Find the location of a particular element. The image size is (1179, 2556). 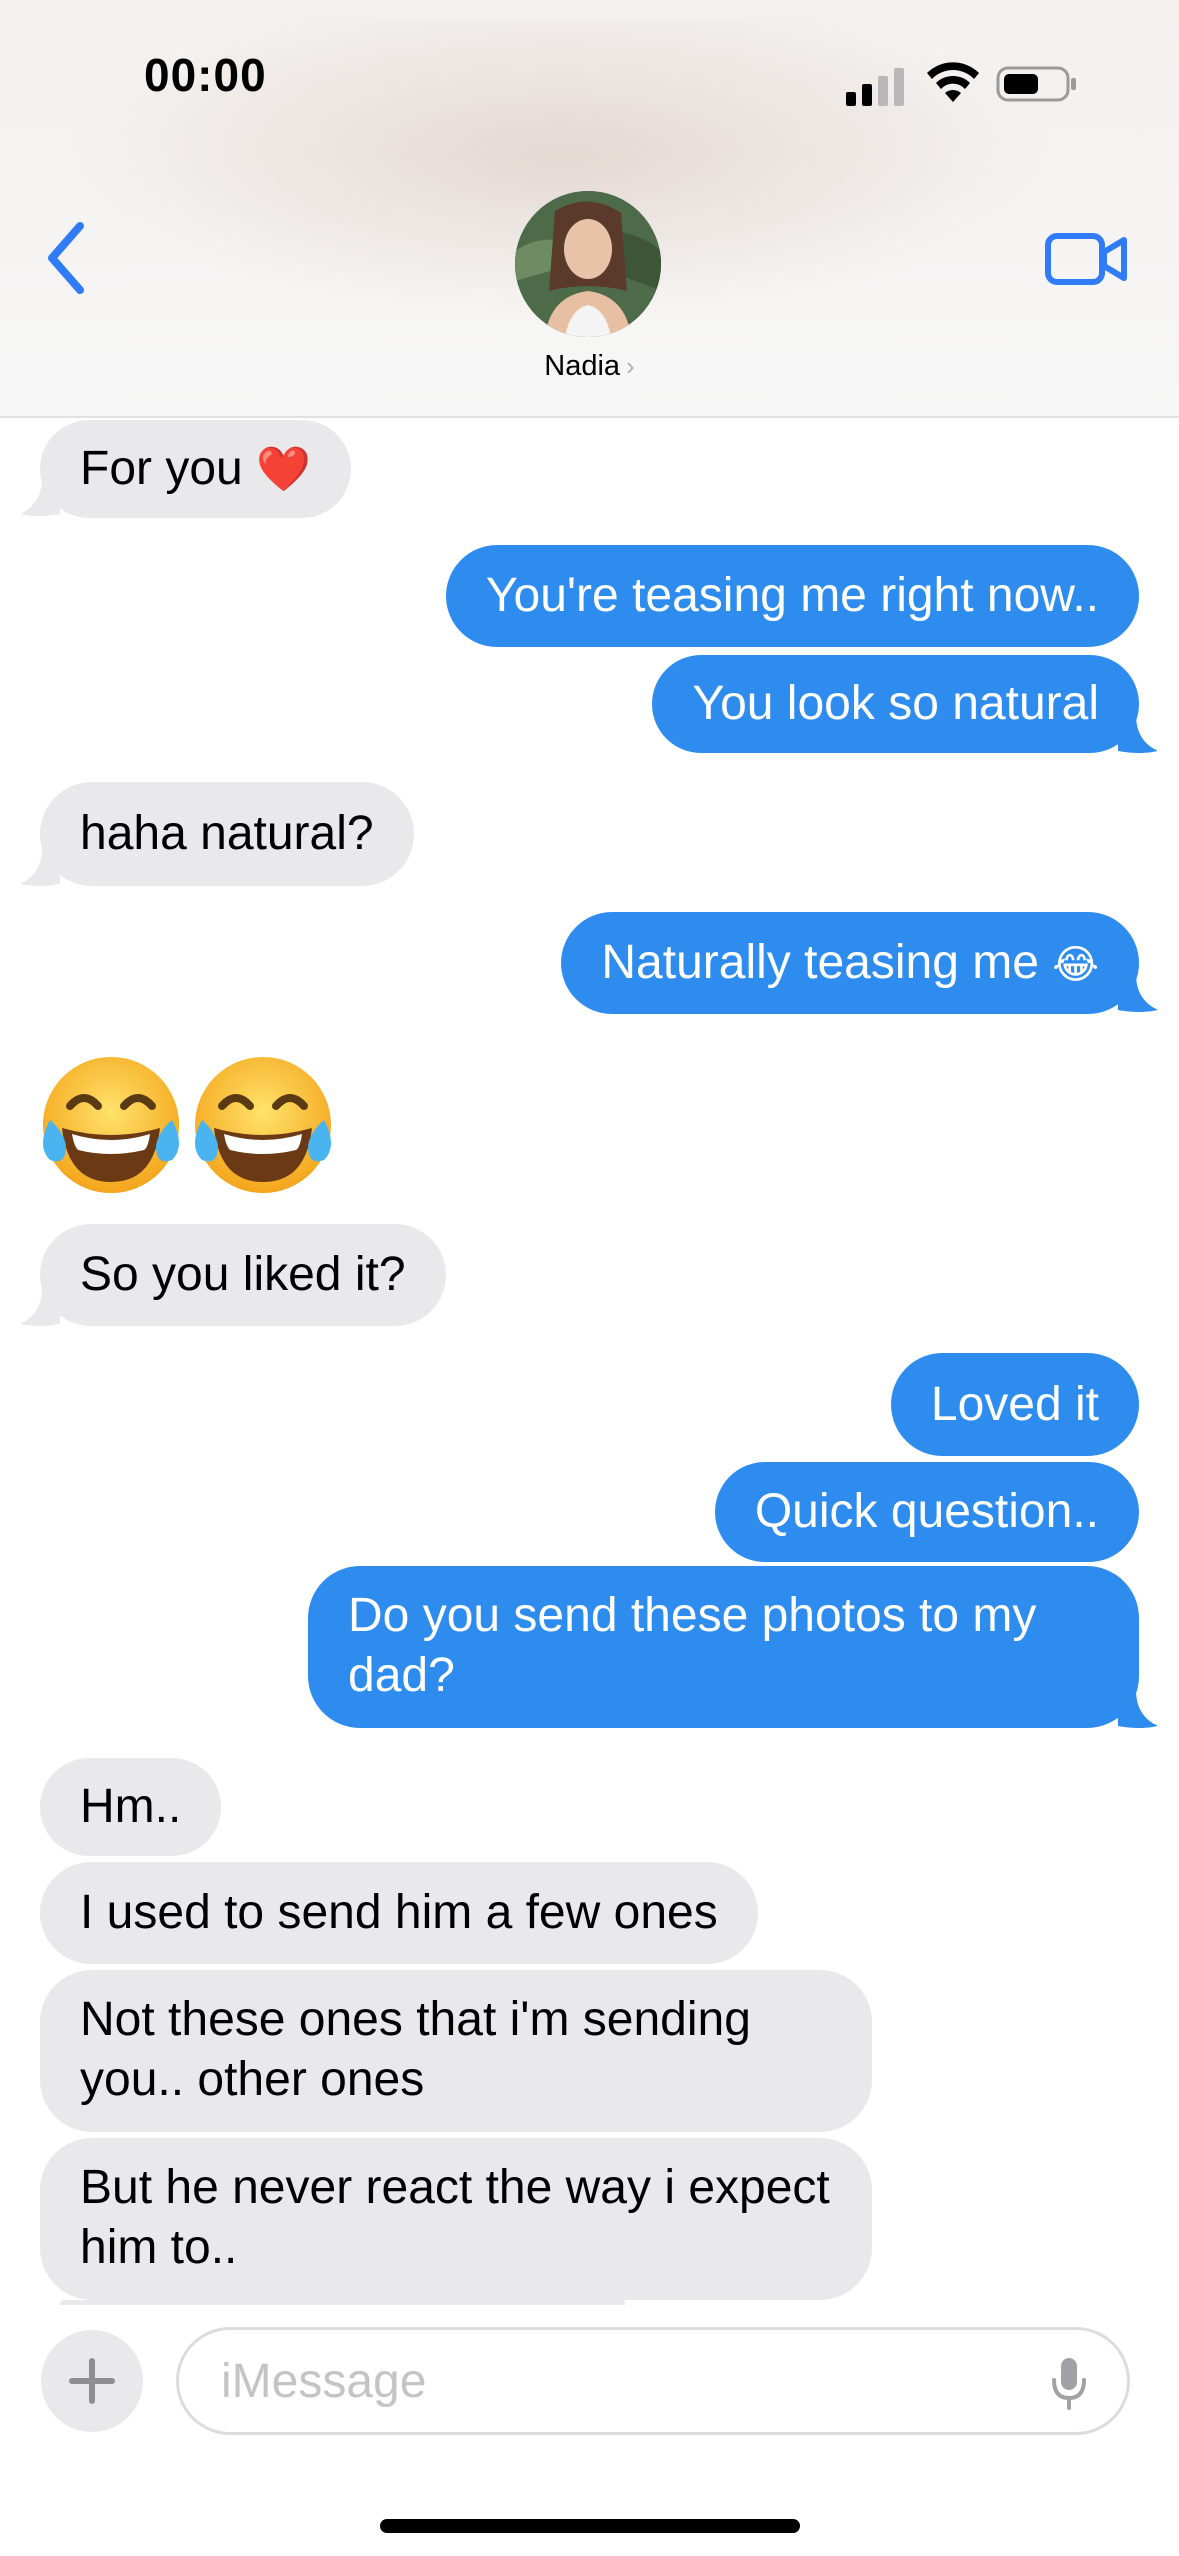

message-field is located at coordinates (653, 2381).